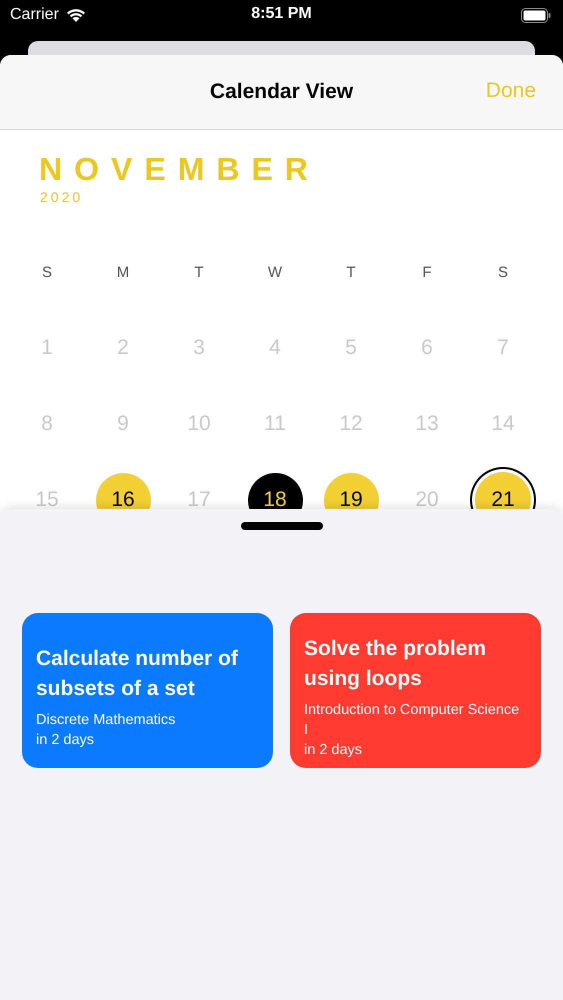  Describe the element at coordinates (511, 91) in the screenshot. I see `done-button: Done` at that location.